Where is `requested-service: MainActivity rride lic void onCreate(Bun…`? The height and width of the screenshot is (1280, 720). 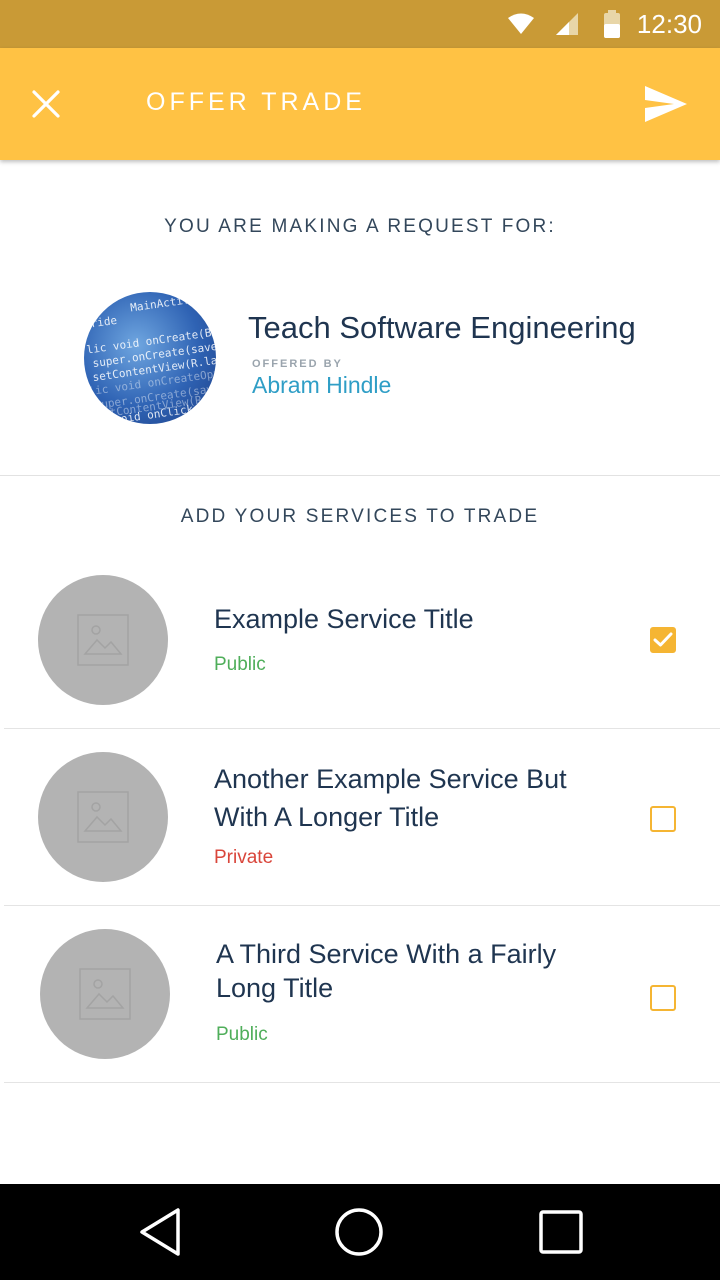
requested-service: MainActivity rride lic void onCreate(Bun… is located at coordinates (384, 358).